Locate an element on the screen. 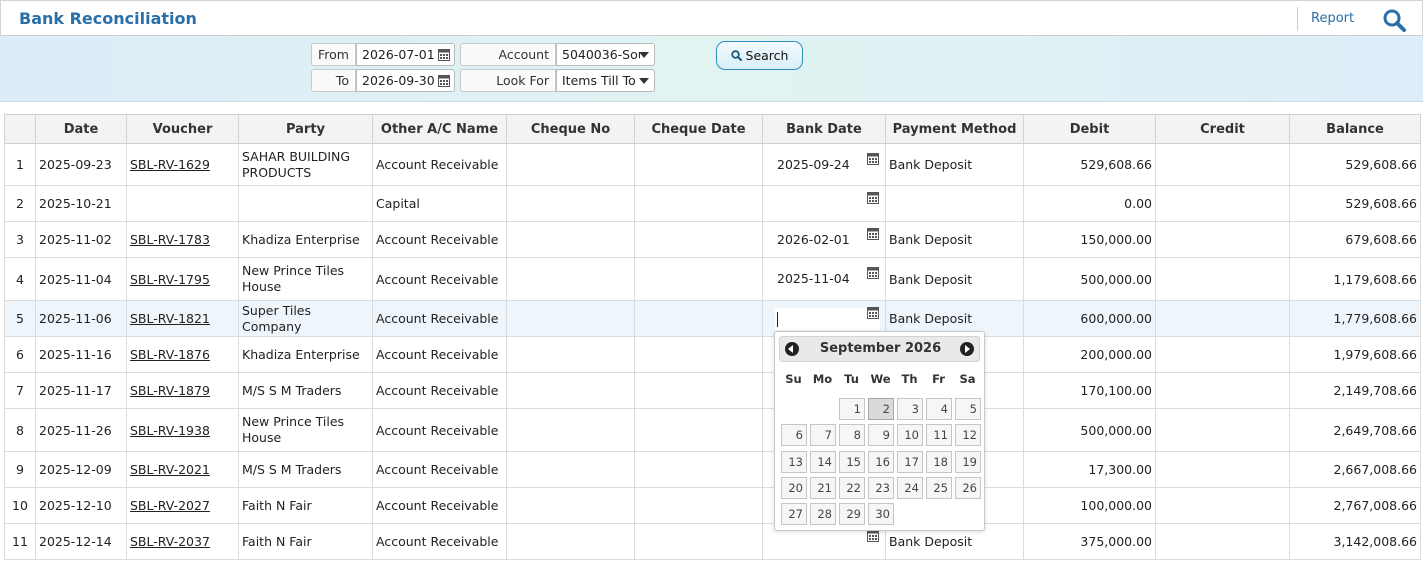 Image resolution: width=1423 pixels, height=575 pixels. calendar-day: 20 is located at coordinates (794, 487).